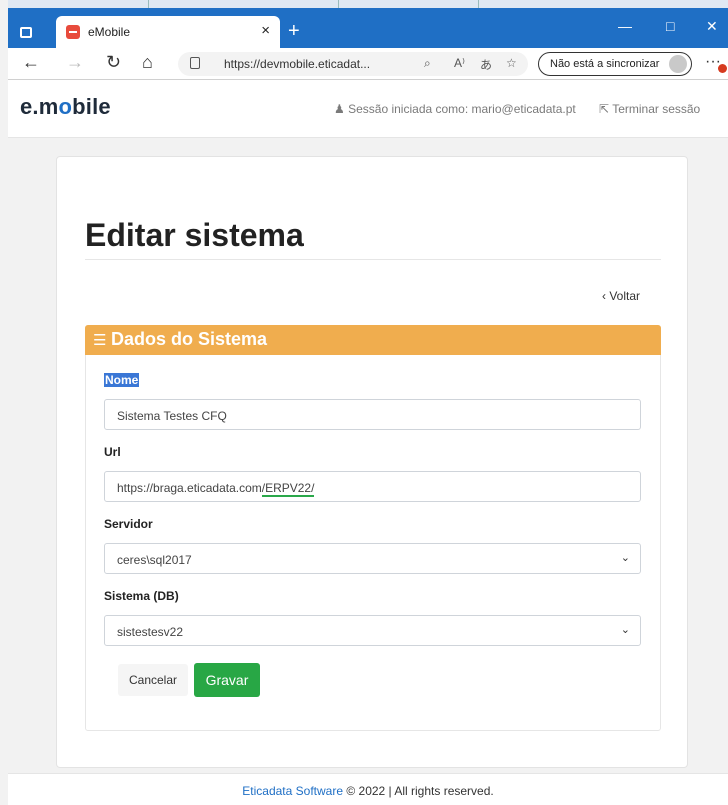 This screenshot has height=805, width=728. I want to click on save-button: Gravar, so click(227, 680).